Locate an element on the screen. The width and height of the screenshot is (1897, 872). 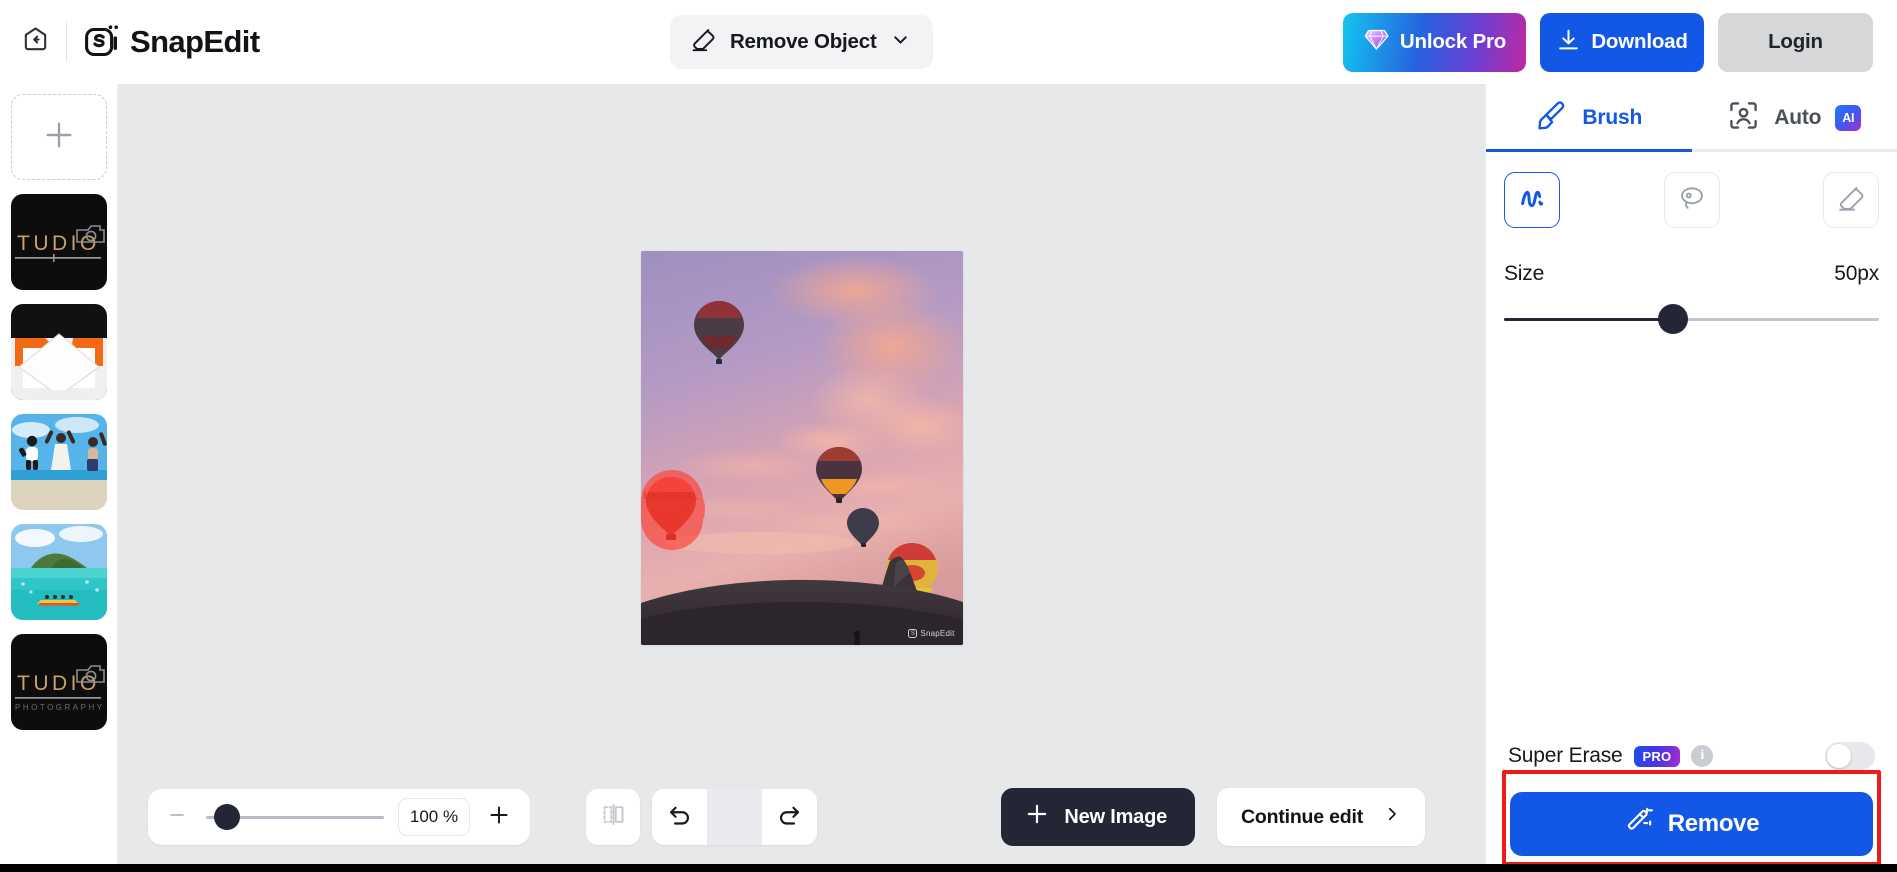
undo-icon is located at coordinates (679, 817).